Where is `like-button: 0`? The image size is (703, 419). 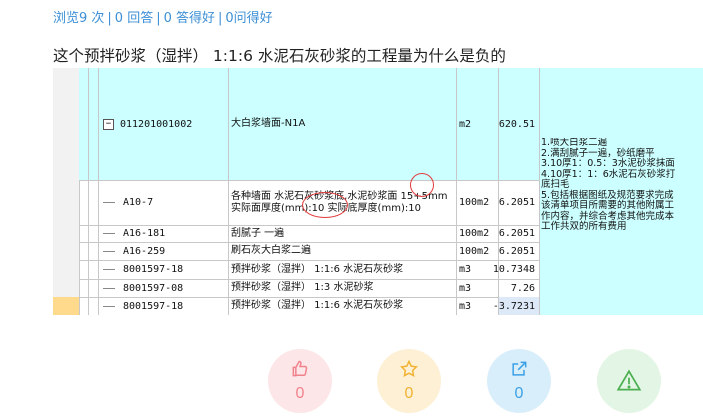
like-button: 0 is located at coordinates (300, 381).